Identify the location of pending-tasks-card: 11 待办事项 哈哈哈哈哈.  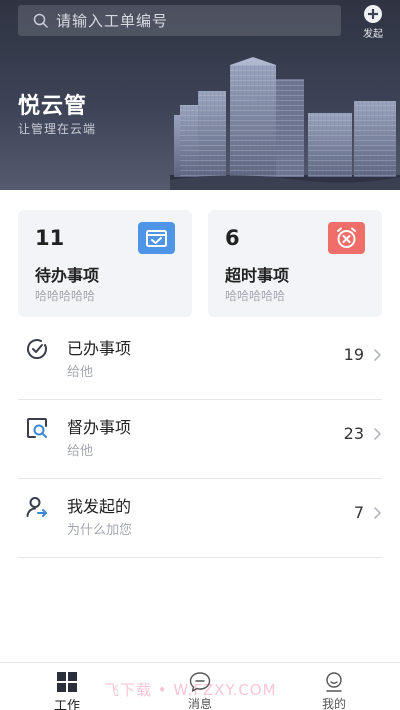
(105, 263).